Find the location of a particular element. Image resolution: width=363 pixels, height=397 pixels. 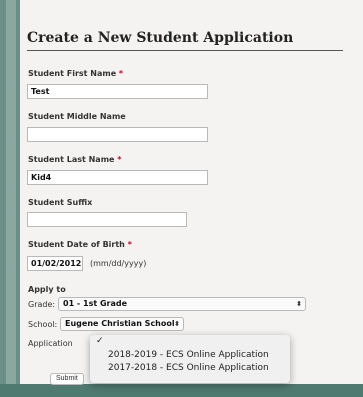

submit-button: Submit is located at coordinates (67, 379).